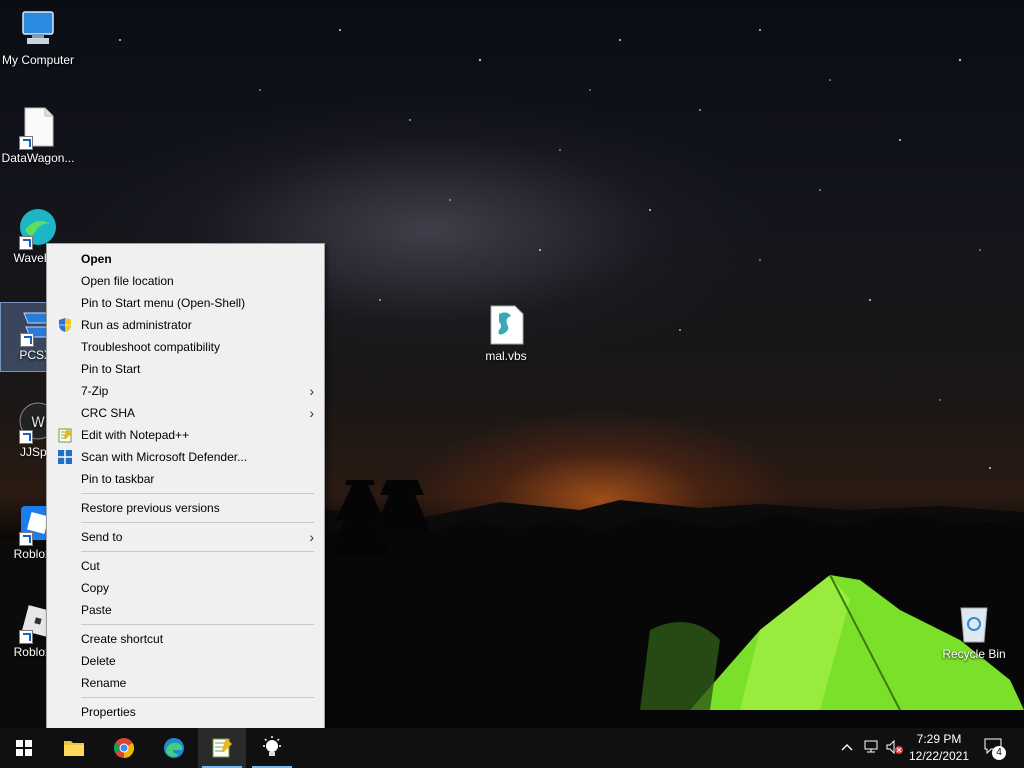 This screenshot has height=768, width=1024. I want to click on menu-item-delete: Delete, so click(185, 661).